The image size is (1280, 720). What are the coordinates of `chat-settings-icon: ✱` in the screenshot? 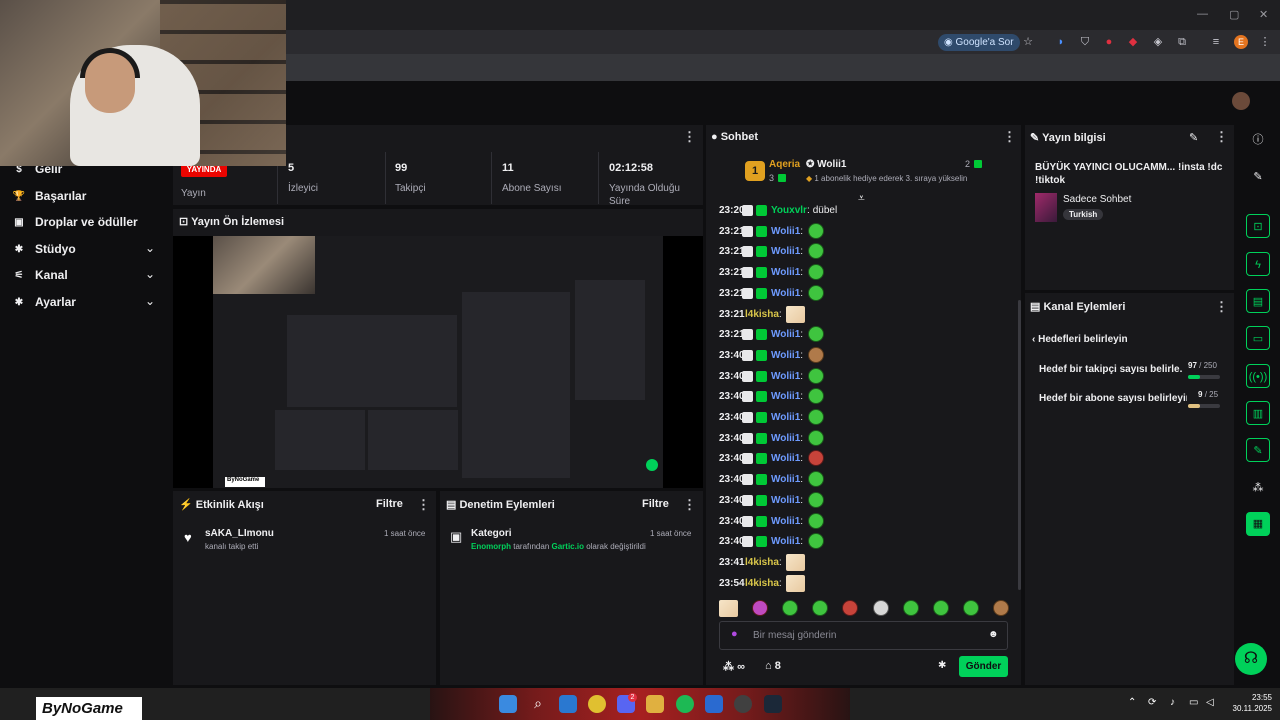 It's located at (942, 665).